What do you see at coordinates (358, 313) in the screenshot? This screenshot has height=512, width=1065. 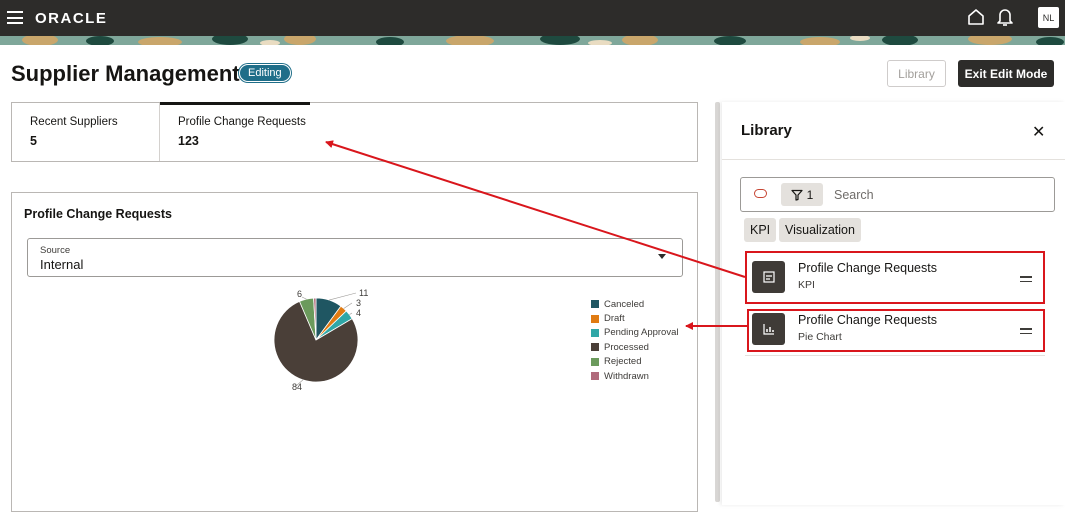 I see `pie-data-label: 4` at bounding box center [358, 313].